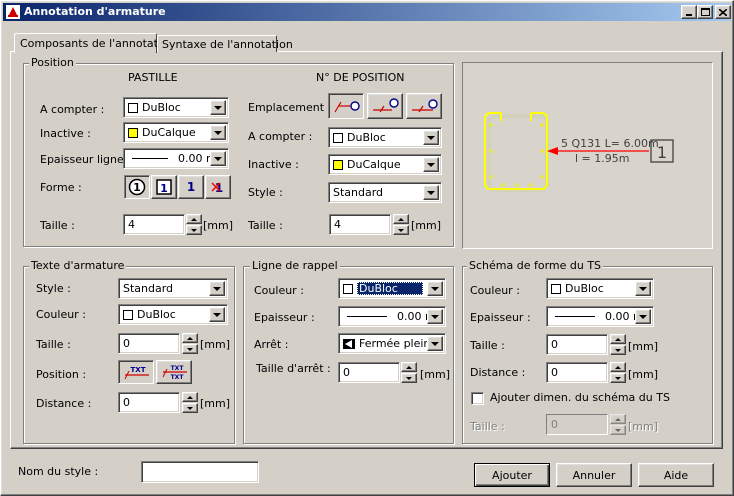 The height and width of the screenshot is (496, 734). What do you see at coordinates (164, 187) in the screenshot?
I see `forme-square-button: 1` at bounding box center [164, 187].